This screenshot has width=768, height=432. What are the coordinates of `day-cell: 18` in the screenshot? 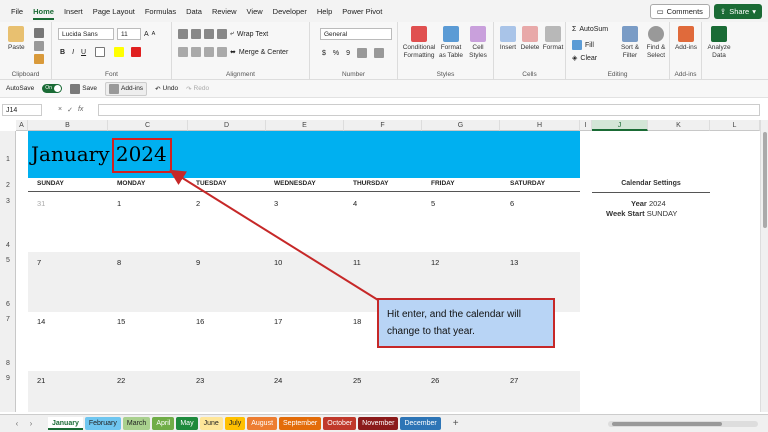 It's located at (357, 321).